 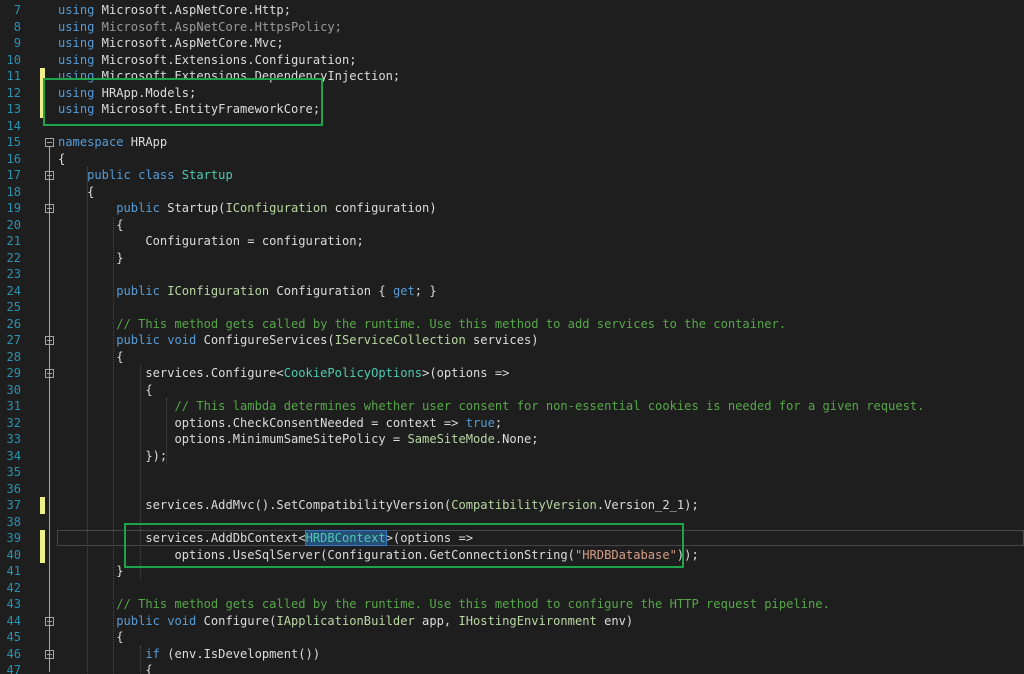 I want to click on annotation-box-adddbcontext, so click(x=404, y=545).